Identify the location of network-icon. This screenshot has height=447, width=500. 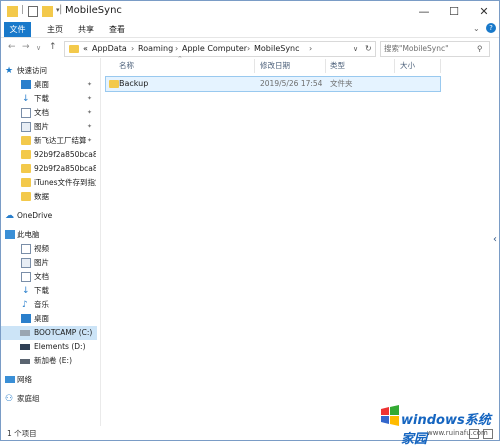
(10, 379).